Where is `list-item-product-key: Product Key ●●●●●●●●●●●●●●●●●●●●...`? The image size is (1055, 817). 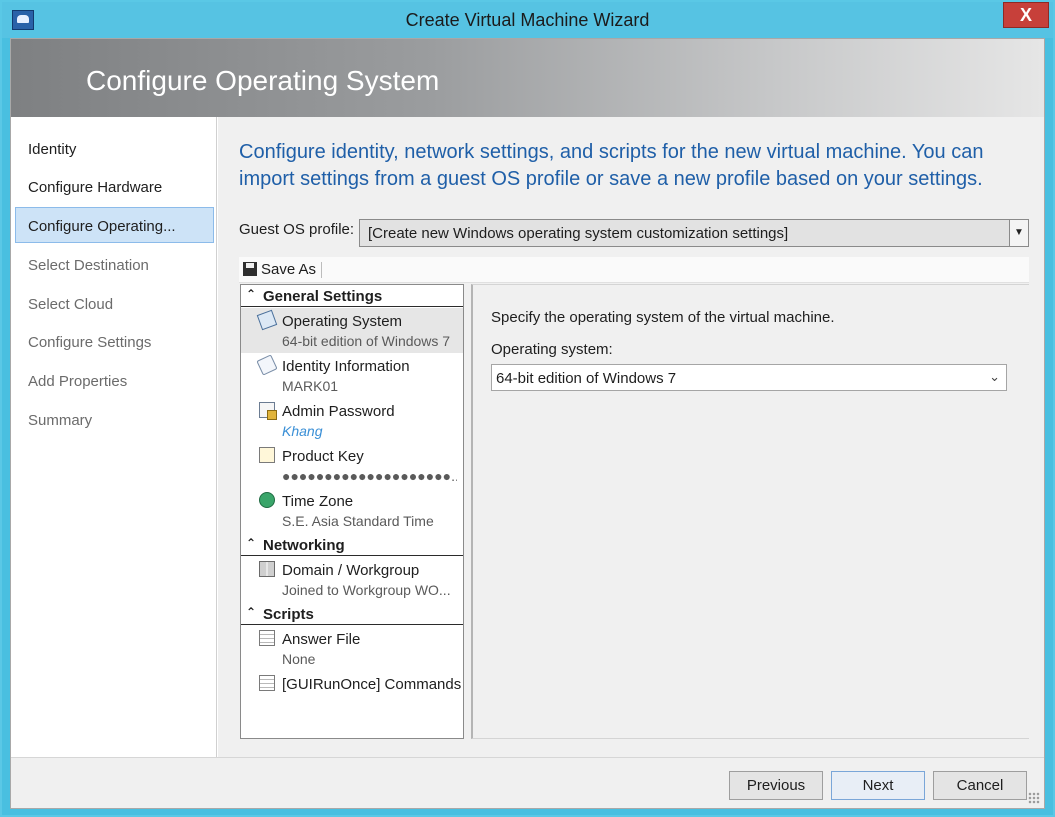
list-item-product-key: Product Key ●●●●●●●●●●●●●●●●●●●●... is located at coordinates (352, 465).